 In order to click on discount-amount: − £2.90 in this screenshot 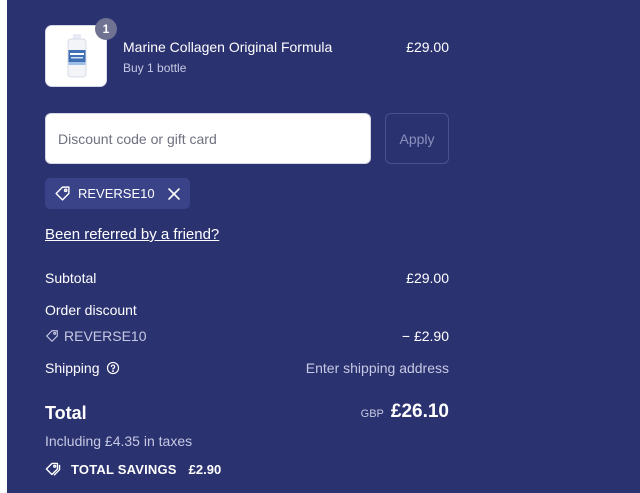, I will do `click(425, 336)`.